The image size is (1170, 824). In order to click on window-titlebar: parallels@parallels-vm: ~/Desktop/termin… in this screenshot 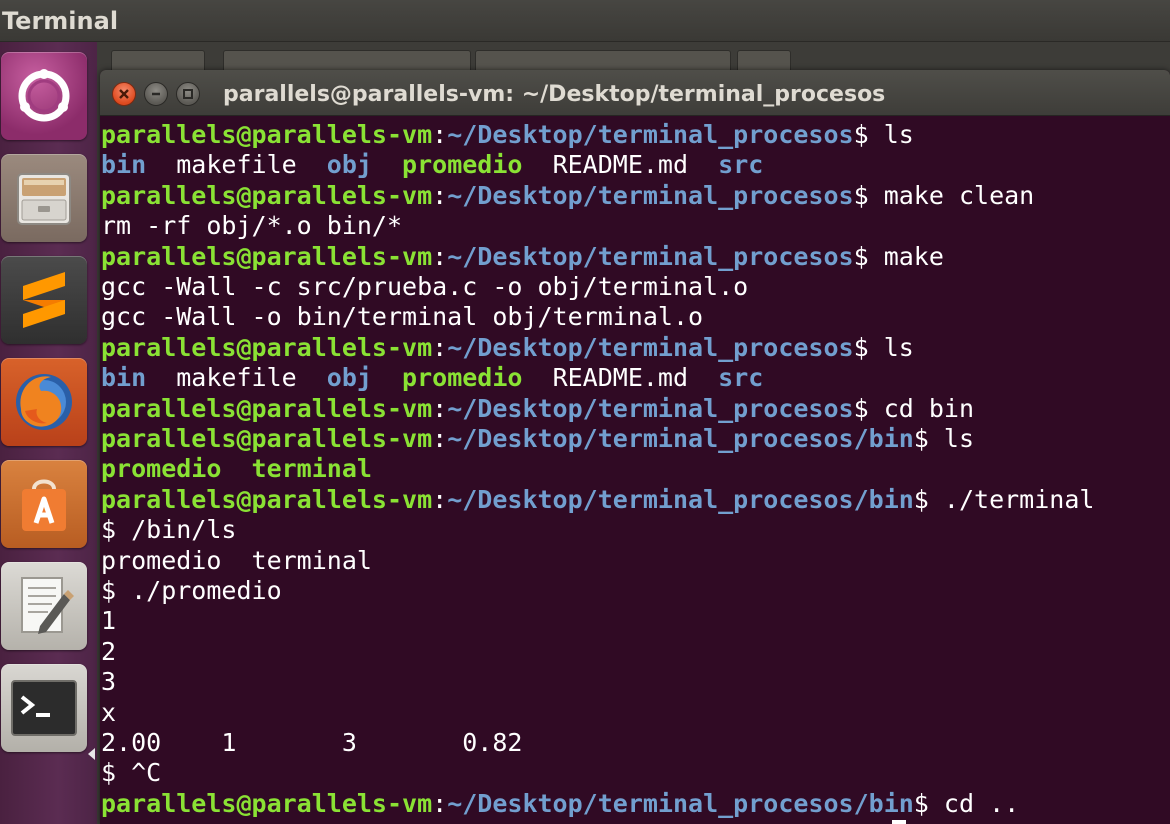, I will do `click(635, 93)`.